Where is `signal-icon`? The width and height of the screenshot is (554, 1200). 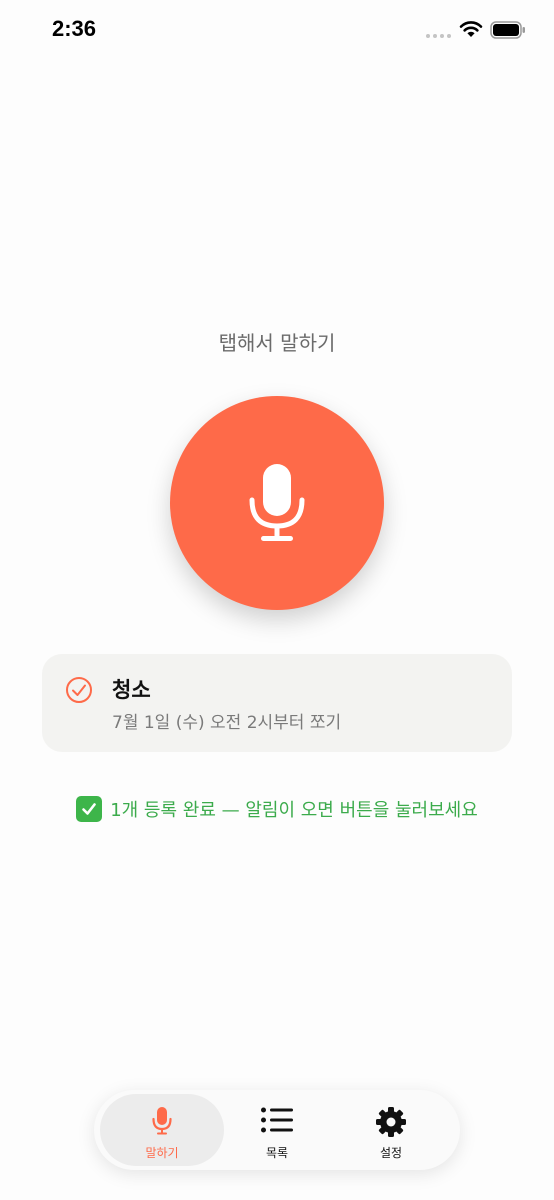 signal-icon is located at coordinates (438, 36).